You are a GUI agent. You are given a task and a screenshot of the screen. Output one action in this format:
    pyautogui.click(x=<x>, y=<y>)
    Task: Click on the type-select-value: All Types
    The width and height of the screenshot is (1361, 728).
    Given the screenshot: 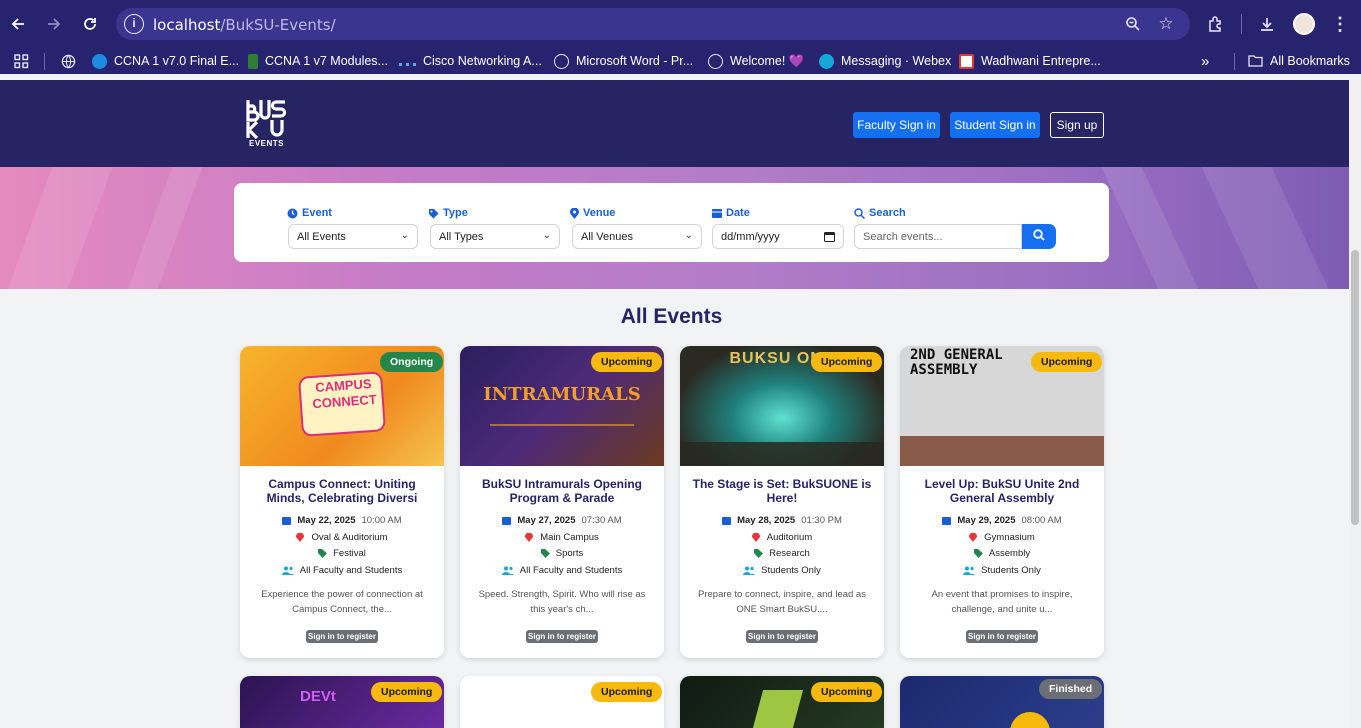 What is the action you would take?
    pyautogui.click(x=461, y=236)
    